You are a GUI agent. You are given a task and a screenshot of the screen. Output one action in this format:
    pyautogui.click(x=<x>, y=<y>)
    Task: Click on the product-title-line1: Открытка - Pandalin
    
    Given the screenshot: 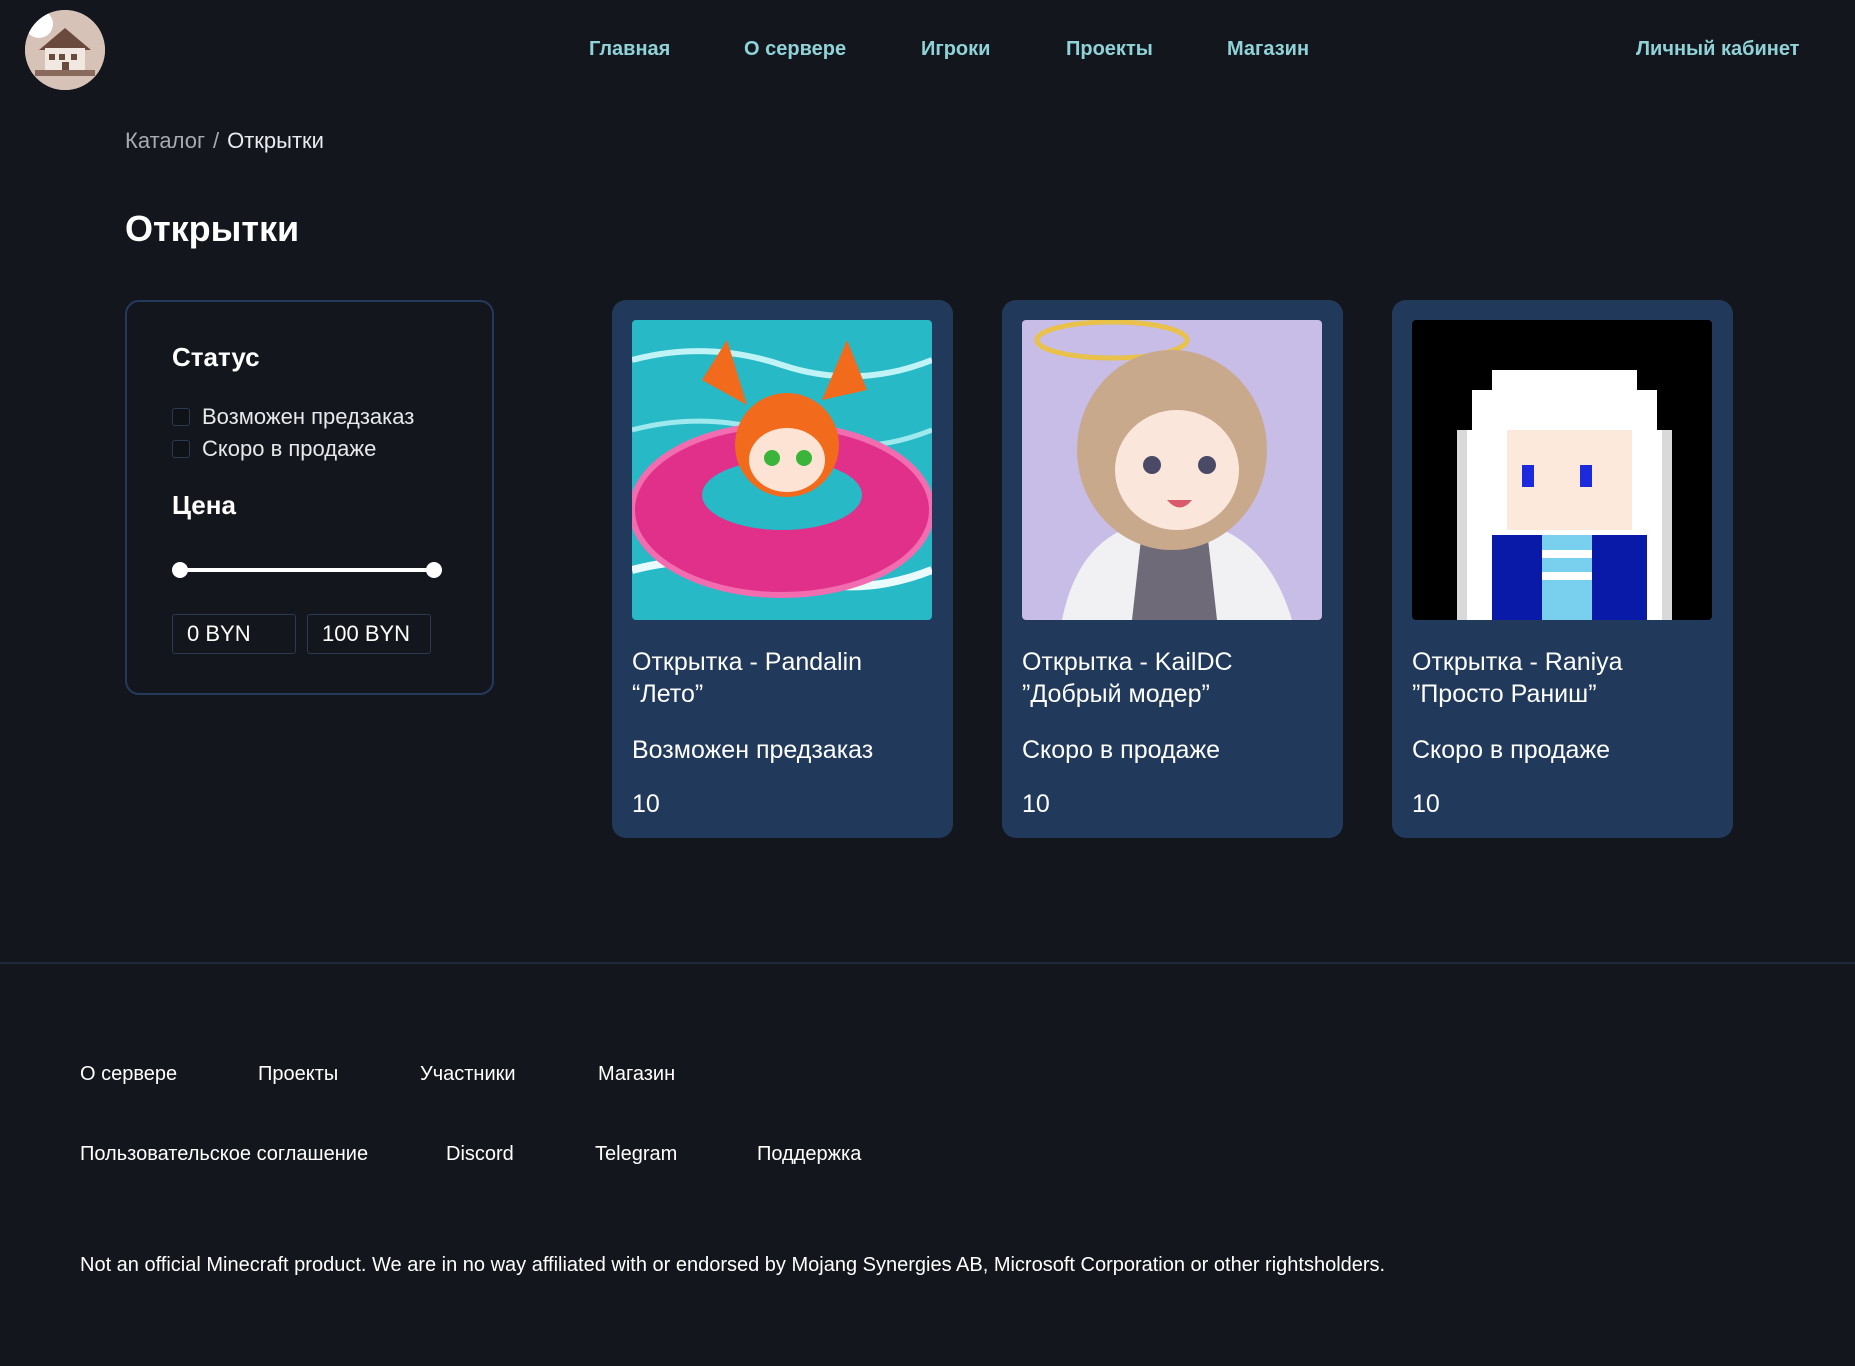 What is the action you would take?
    pyautogui.click(x=747, y=662)
    